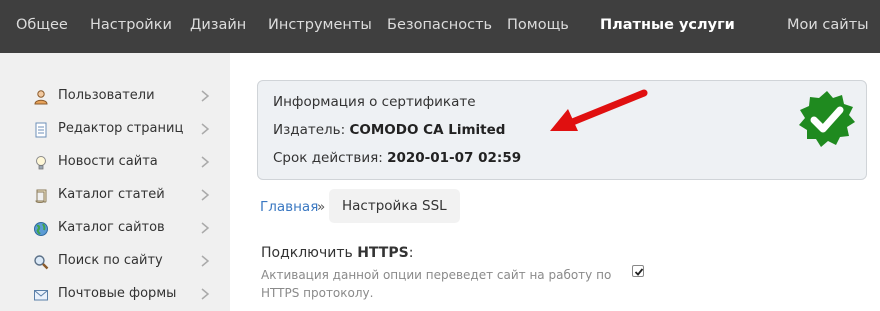 Image resolution: width=880 pixels, height=311 pixels. What do you see at coordinates (218, 26) in the screenshot?
I see `nav-design: Дизайн` at bounding box center [218, 26].